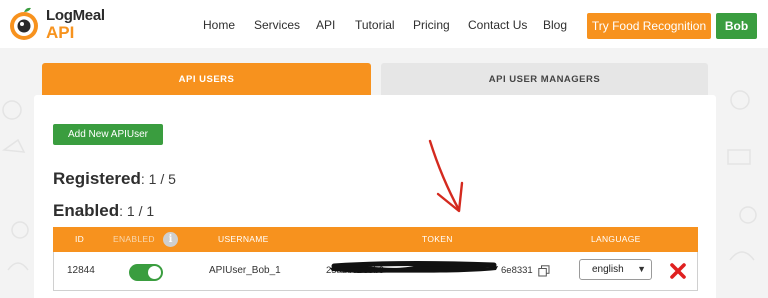 This screenshot has height=298, width=768. Describe the element at coordinates (649, 26) in the screenshot. I see `try-food-recognition-button: Try Food Recognition` at that location.